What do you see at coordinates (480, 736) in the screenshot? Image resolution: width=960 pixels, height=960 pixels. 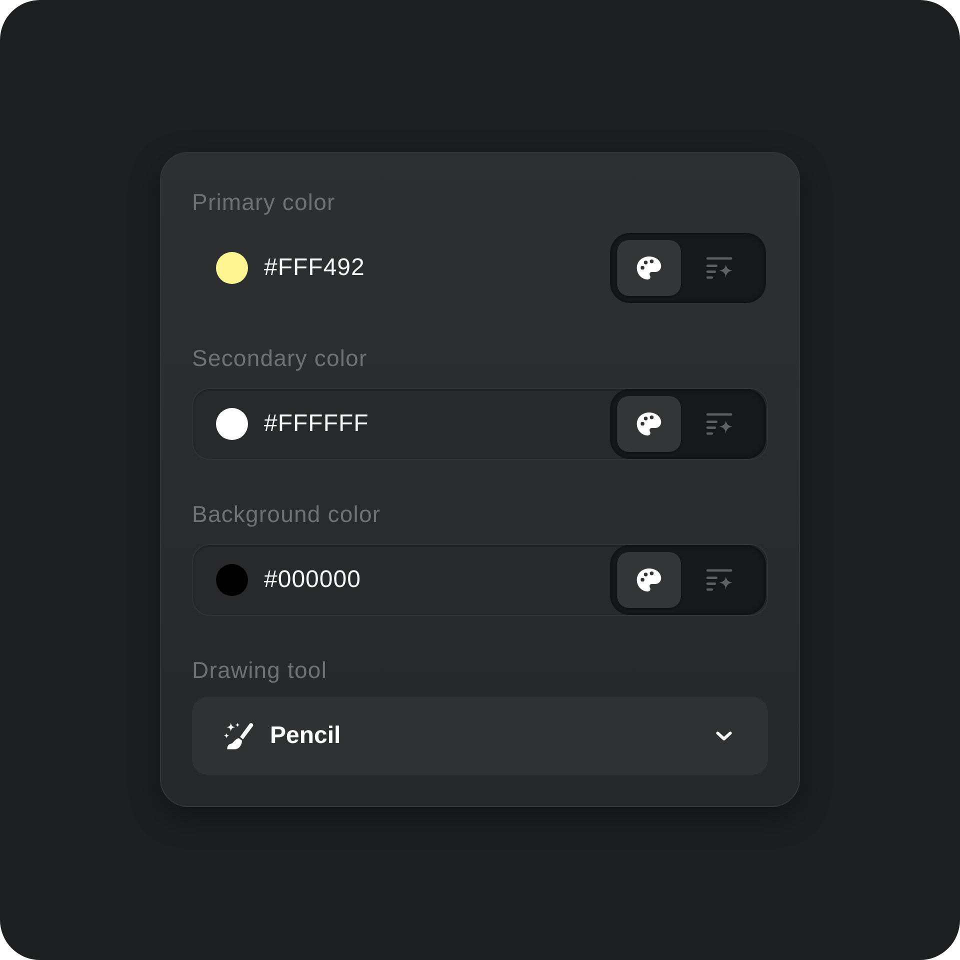 I see `drawing-tool-dropdown: Pencil` at bounding box center [480, 736].